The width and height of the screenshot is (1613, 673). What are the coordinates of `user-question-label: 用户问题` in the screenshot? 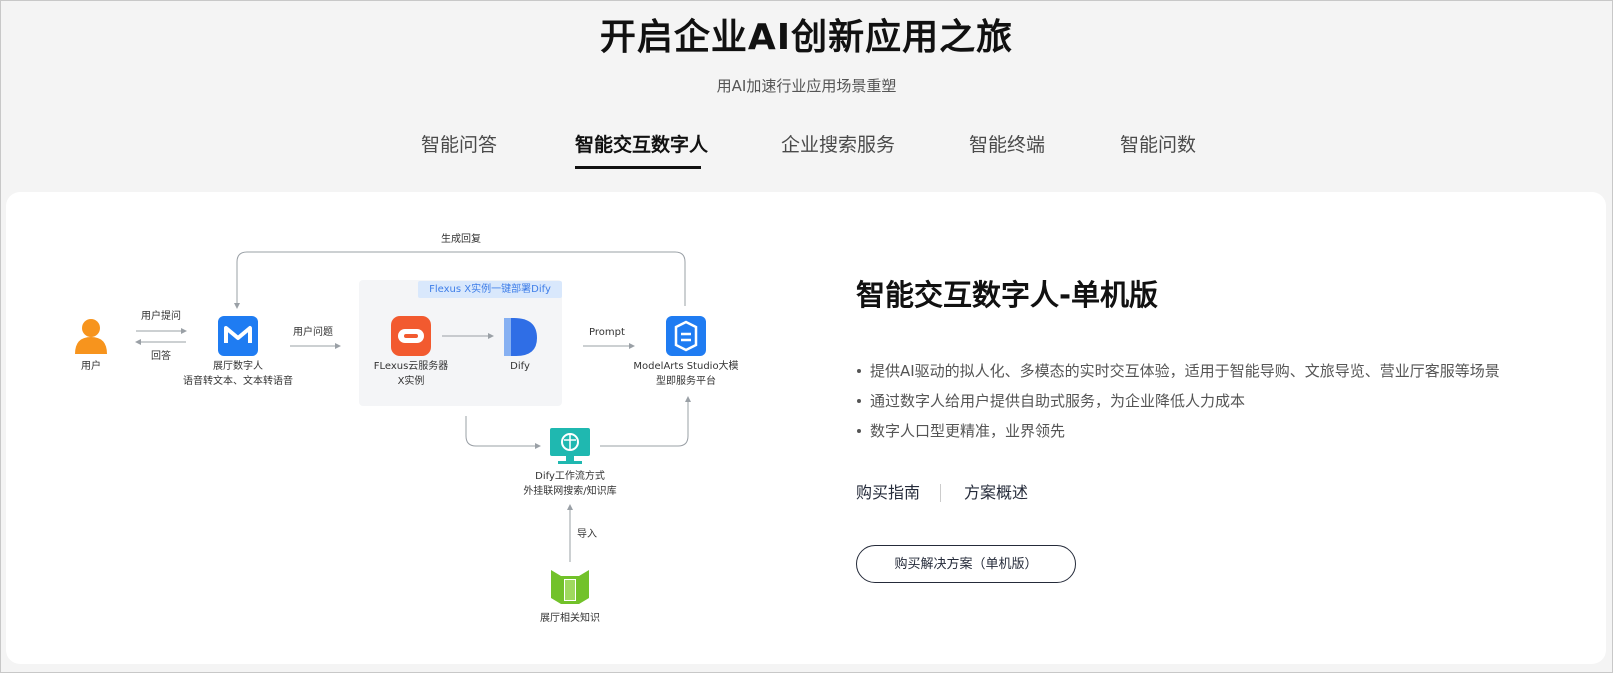 It's located at (313, 332).